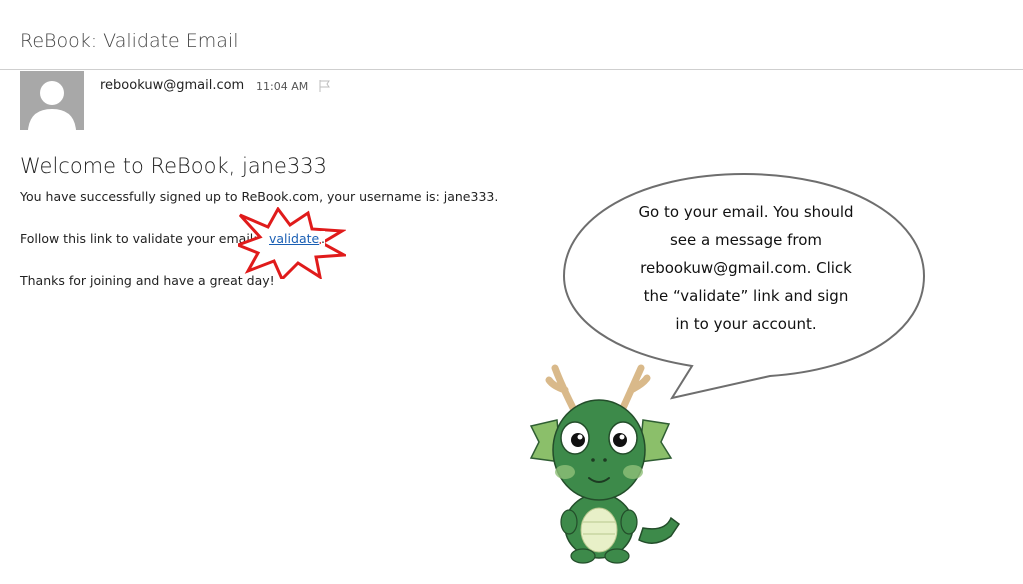 This screenshot has height=584, width=1023. I want to click on person-silhouette-icon, so click(52, 100).